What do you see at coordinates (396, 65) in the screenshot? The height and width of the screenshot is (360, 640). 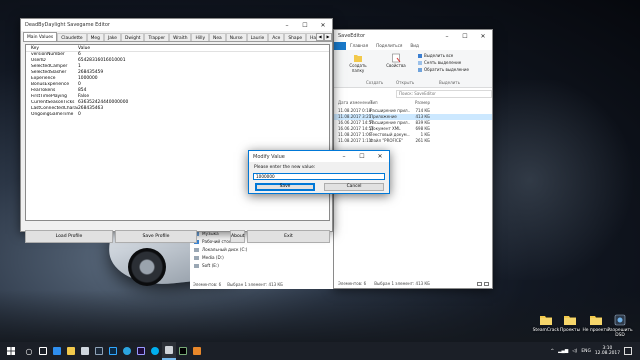 I see `properties-label: Свойства` at bounding box center [396, 65].